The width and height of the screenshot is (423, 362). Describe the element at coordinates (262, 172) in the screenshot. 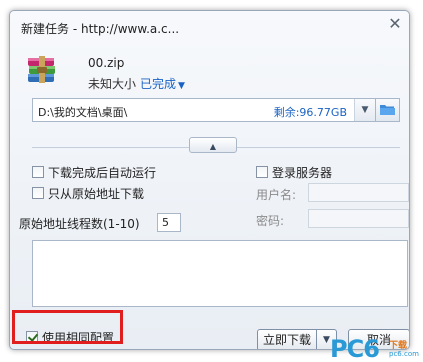

I see `login-server-checkbox` at that location.